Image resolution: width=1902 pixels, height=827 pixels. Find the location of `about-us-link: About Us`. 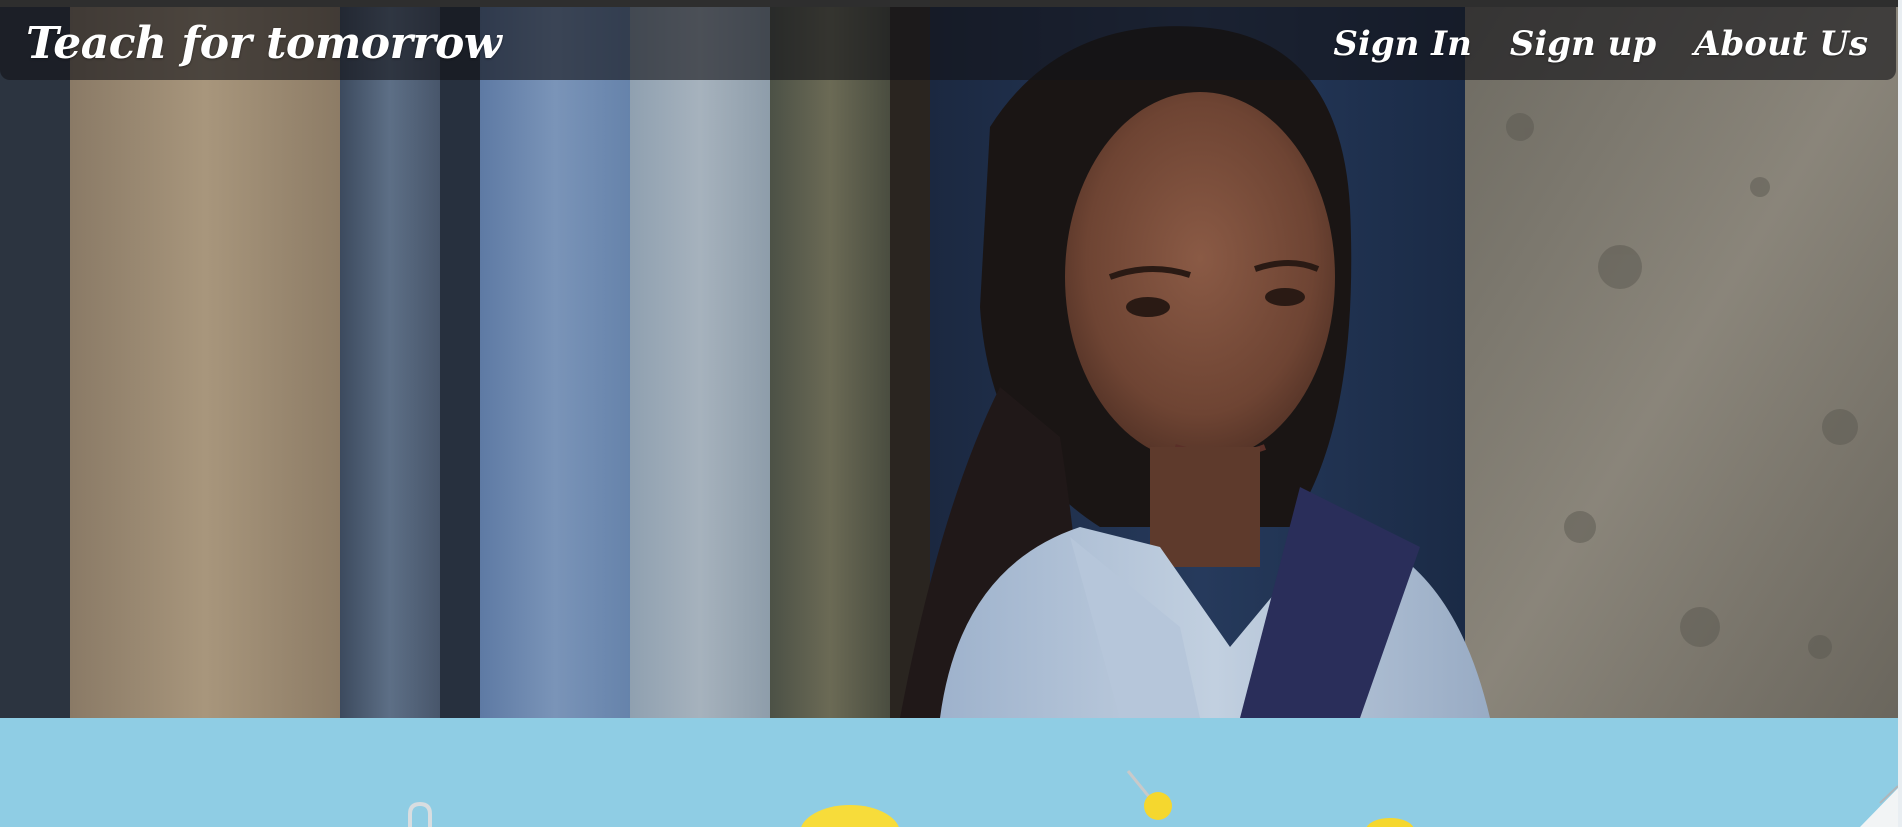

about-us-link: About Us is located at coordinates (1781, 44).